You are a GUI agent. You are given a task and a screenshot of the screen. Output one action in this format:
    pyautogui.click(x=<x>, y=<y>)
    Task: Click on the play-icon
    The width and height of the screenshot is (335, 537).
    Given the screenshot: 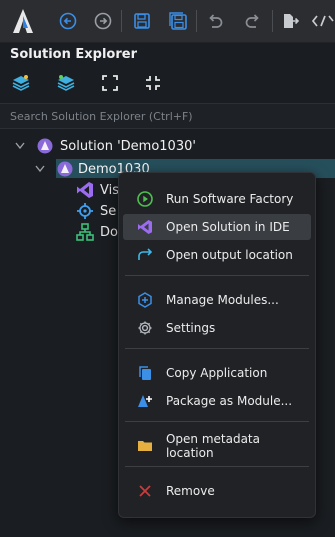 What is the action you would take?
    pyautogui.click(x=145, y=199)
    